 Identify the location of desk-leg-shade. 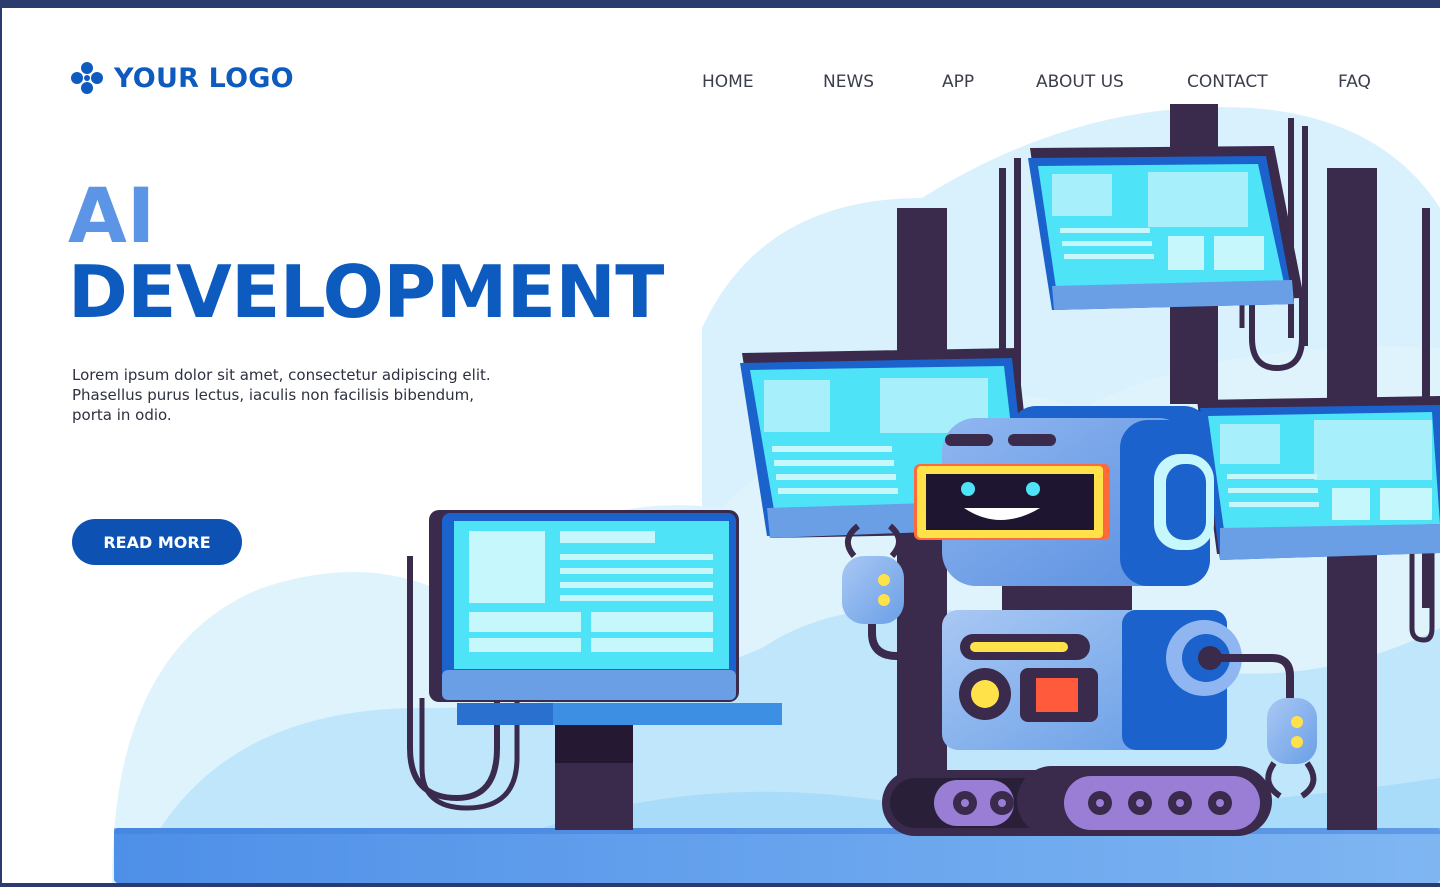
(594, 744).